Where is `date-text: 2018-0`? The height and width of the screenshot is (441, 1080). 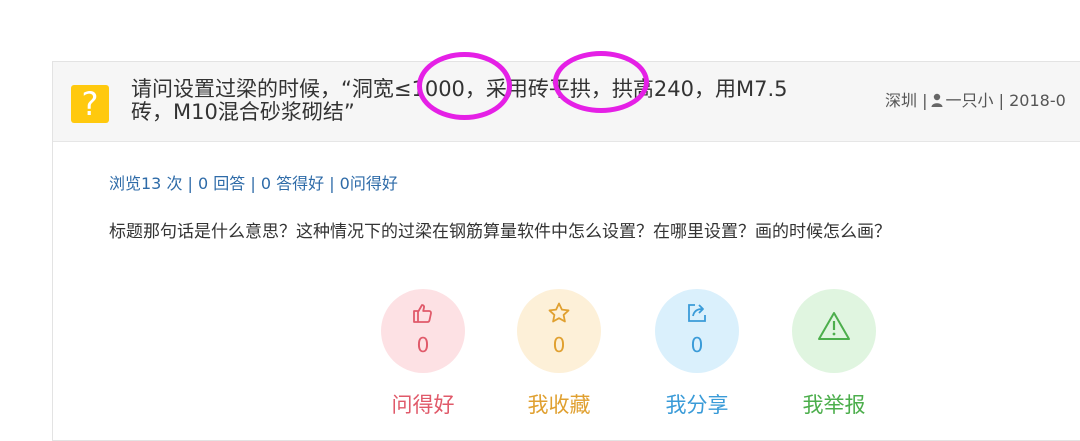 date-text: 2018-0 is located at coordinates (1037, 100).